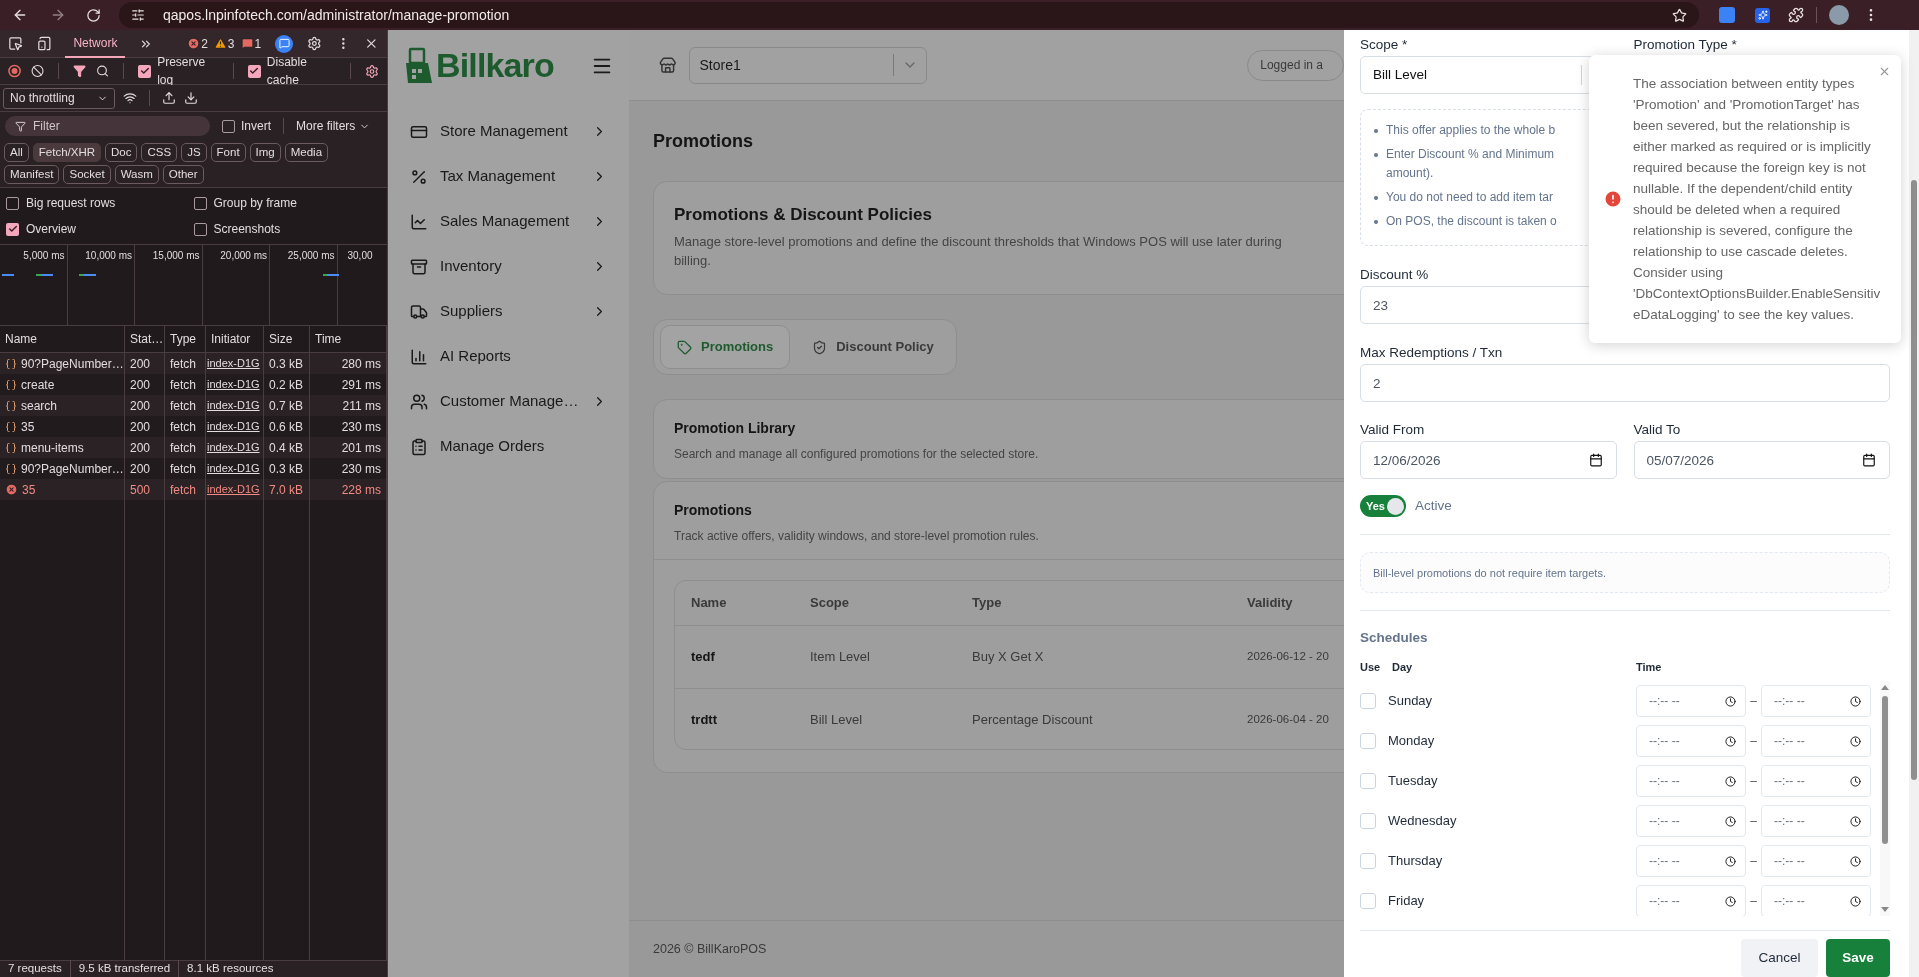 This screenshot has height=977, width=1919. Describe the element at coordinates (1410, 173) in the screenshot. I see `info-text: amount).` at that location.